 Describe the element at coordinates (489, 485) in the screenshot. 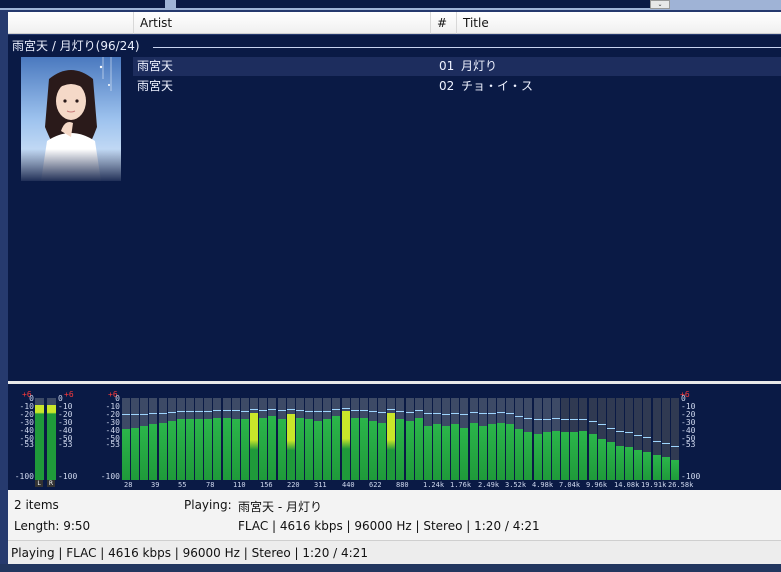

I see `frequency-label: 2.49k` at that location.